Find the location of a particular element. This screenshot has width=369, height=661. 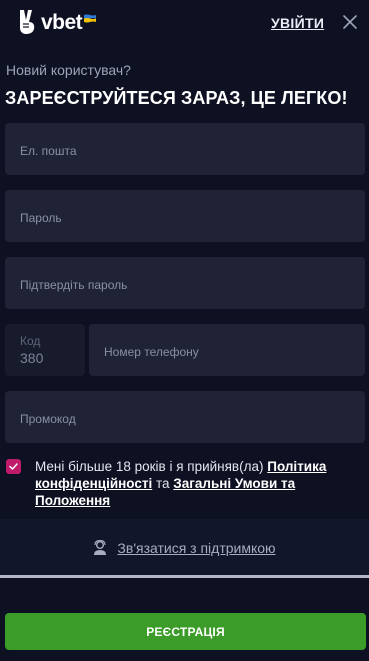

consent-checkbox is located at coordinates (13, 466).